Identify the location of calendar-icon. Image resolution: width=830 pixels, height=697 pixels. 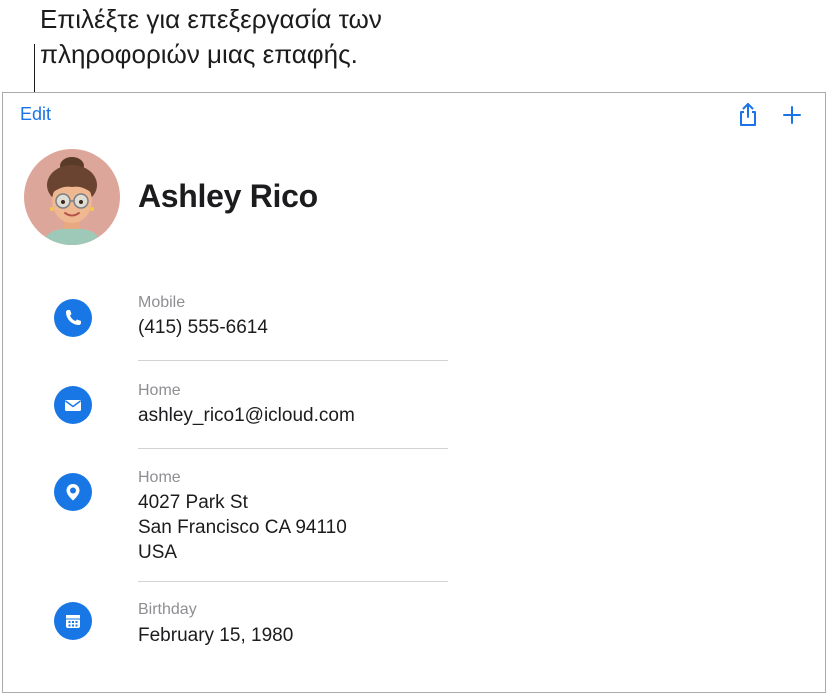
(73, 621).